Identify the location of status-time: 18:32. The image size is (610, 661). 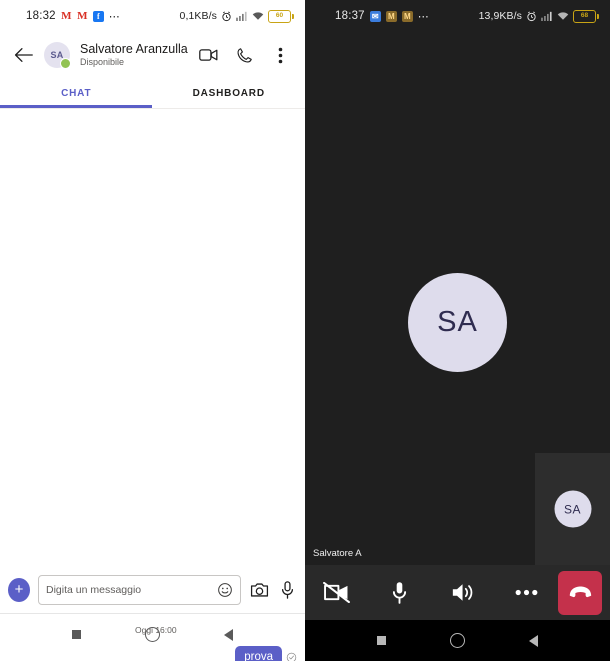
(41, 16).